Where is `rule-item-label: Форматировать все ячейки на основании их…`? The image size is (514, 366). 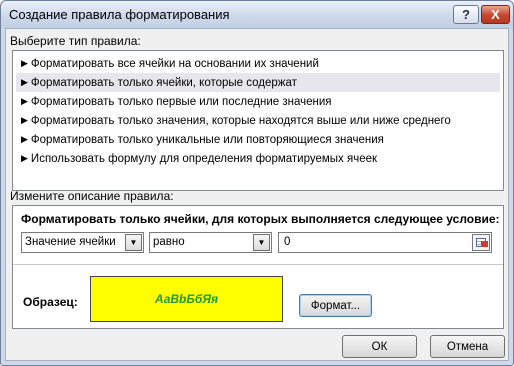 rule-item-label: Форматировать все ячейки на основании их… is located at coordinates (174, 64).